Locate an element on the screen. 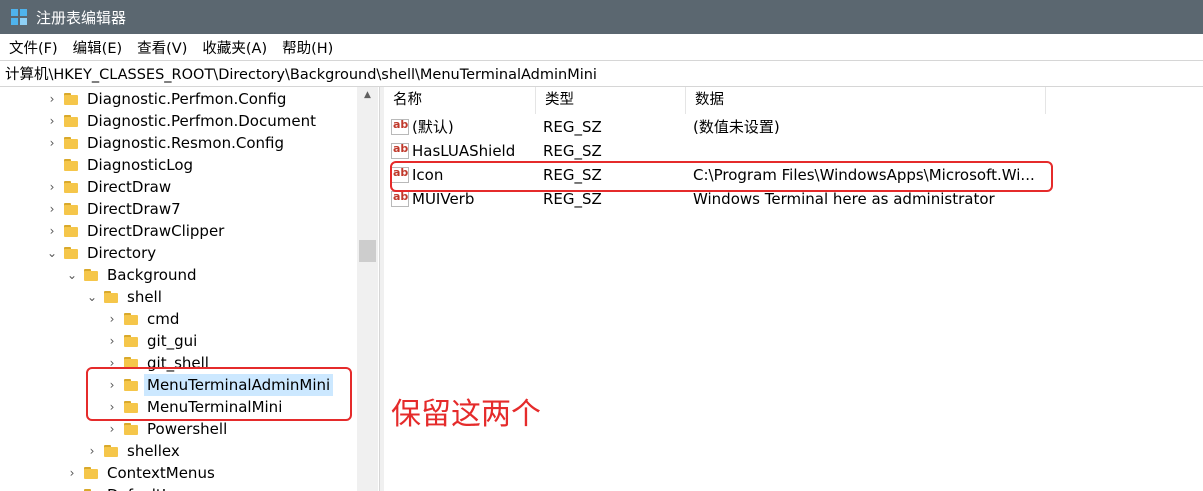 The image size is (1203, 491). menu-favorites: 收藏夹(A) is located at coordinates (234, 47).